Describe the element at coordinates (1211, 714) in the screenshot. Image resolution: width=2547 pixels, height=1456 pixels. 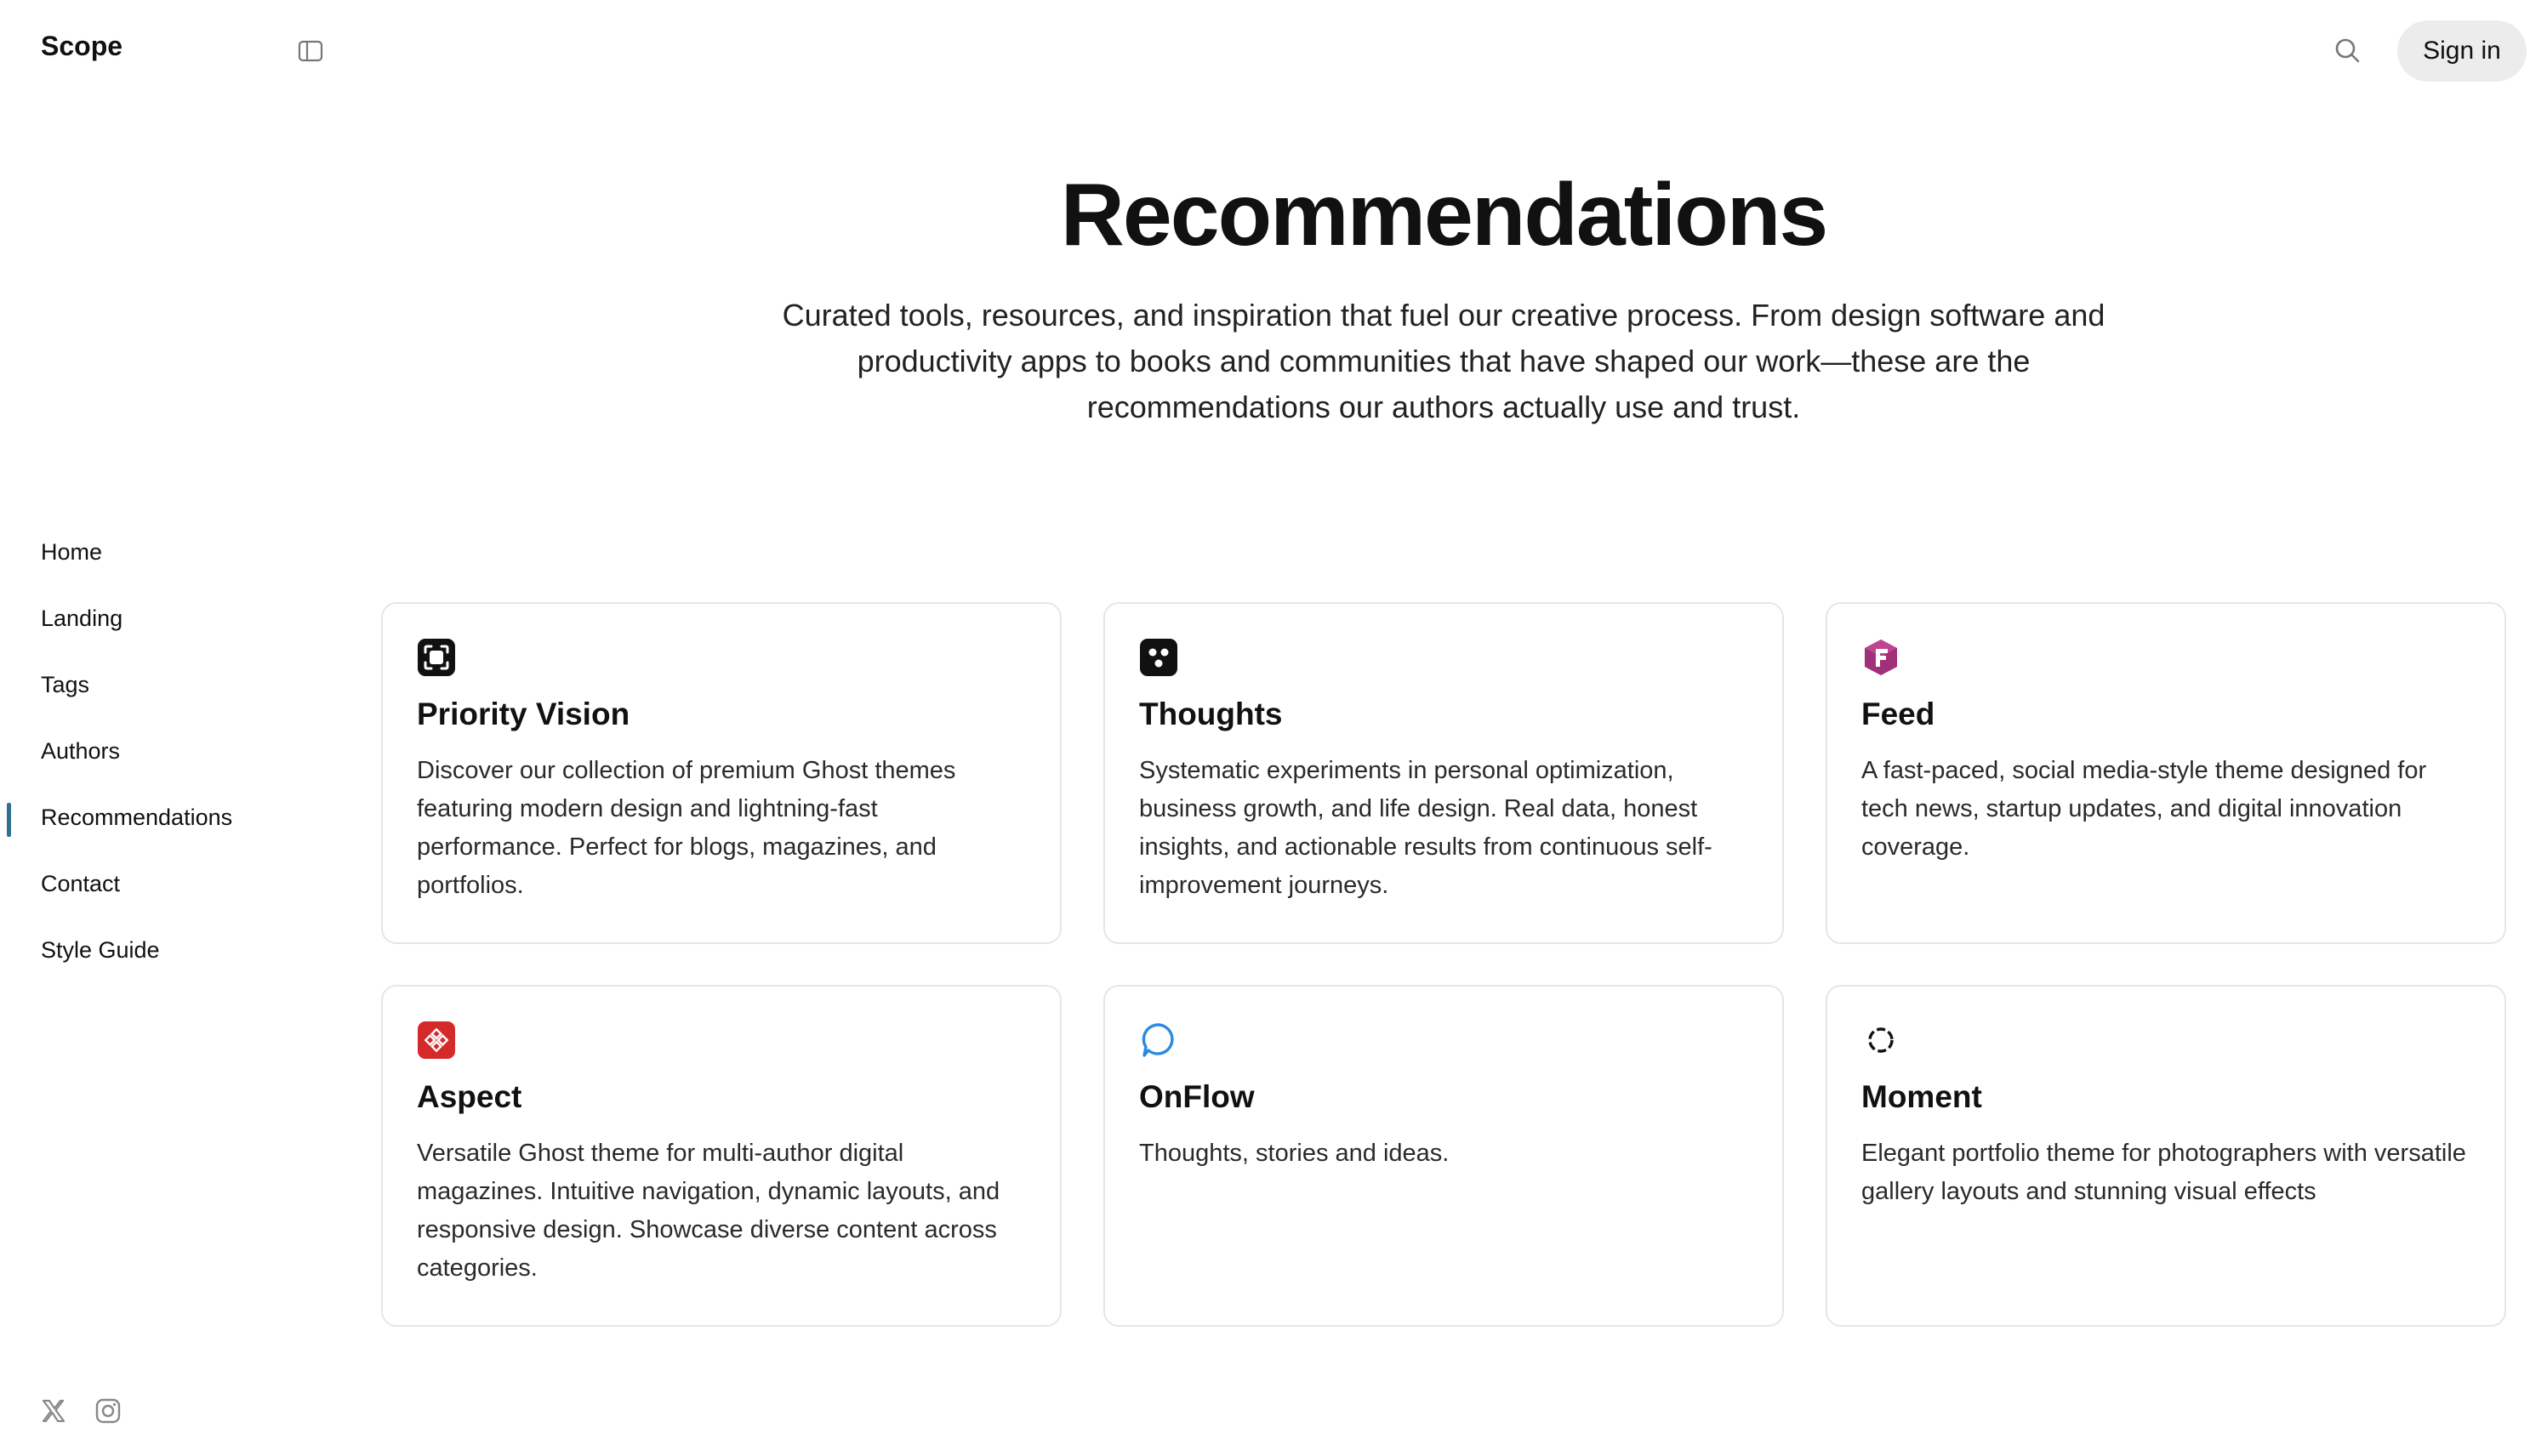
I see `card-title: Thoughts` at that location.